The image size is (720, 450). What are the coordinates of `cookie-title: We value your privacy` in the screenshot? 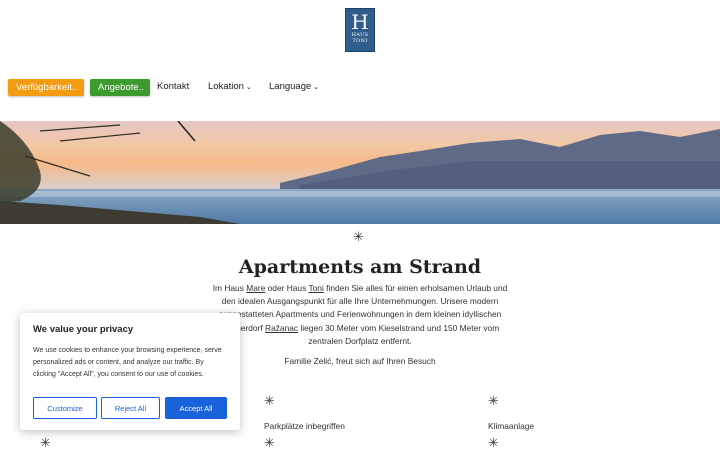 It's located at (83, 329).